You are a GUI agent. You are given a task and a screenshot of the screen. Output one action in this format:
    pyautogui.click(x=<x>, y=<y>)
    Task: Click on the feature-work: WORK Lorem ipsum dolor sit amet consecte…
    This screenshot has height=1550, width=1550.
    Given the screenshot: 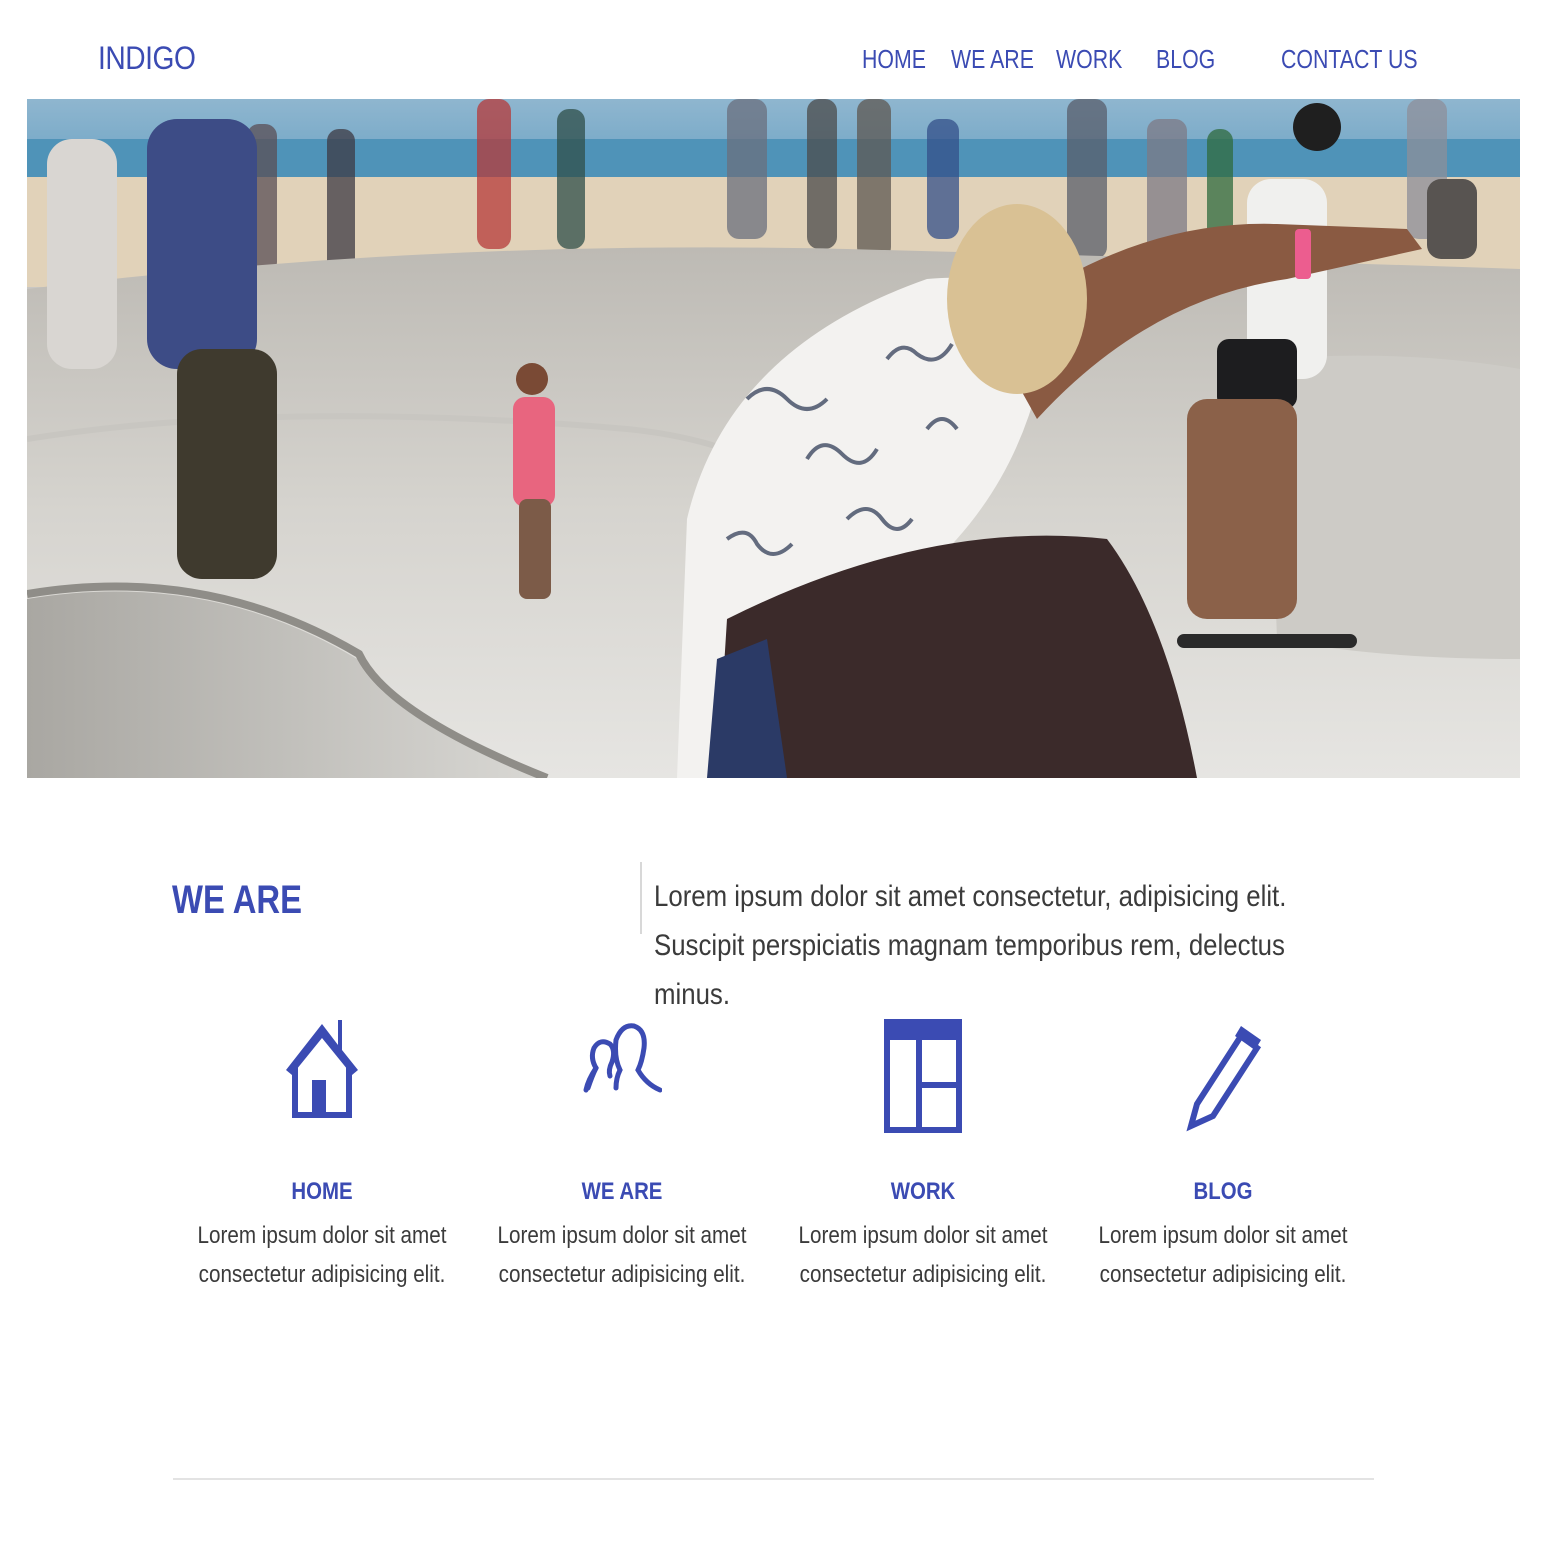 What is the action you would take?
    pyautogui.click(x=923, y=1156)
    